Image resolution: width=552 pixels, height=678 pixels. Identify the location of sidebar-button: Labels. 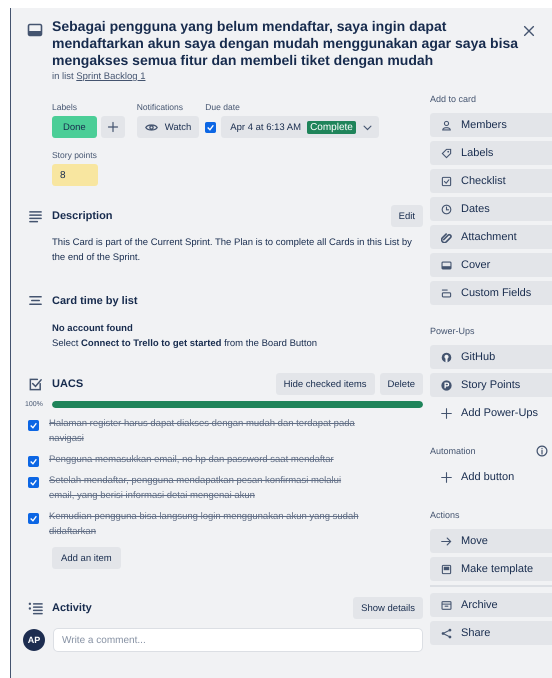
(491, 153).